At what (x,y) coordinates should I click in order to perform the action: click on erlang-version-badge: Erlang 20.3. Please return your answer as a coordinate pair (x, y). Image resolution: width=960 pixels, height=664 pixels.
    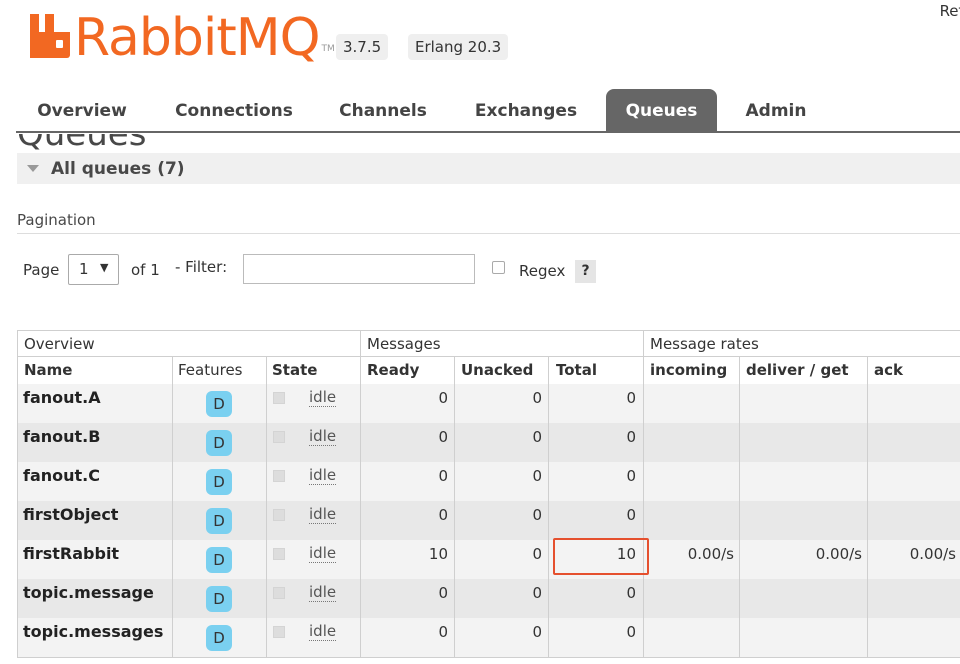
    Looking at the image, I should click on (458, 47).